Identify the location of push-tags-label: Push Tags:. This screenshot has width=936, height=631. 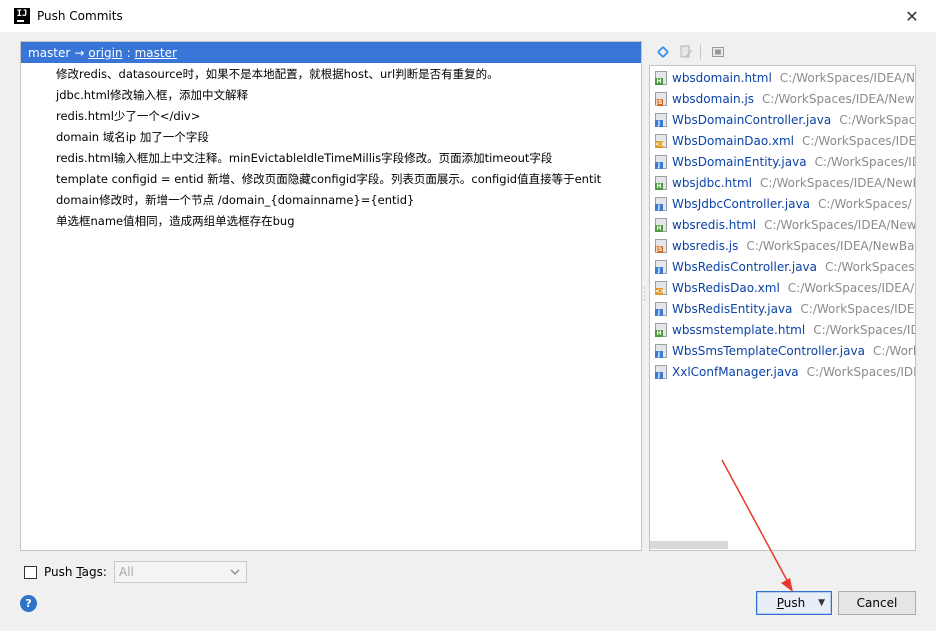
(75, 572).